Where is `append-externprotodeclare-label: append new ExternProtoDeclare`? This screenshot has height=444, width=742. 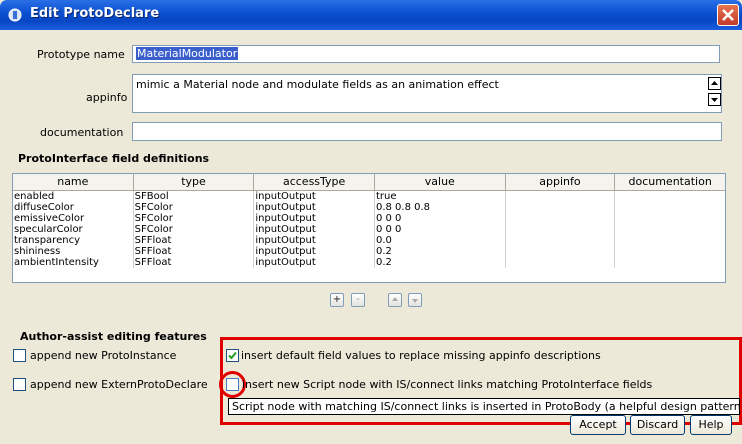
append-externprotodeclare-label: append new ExternProtoDeclare is located at coordinates (119, 384).